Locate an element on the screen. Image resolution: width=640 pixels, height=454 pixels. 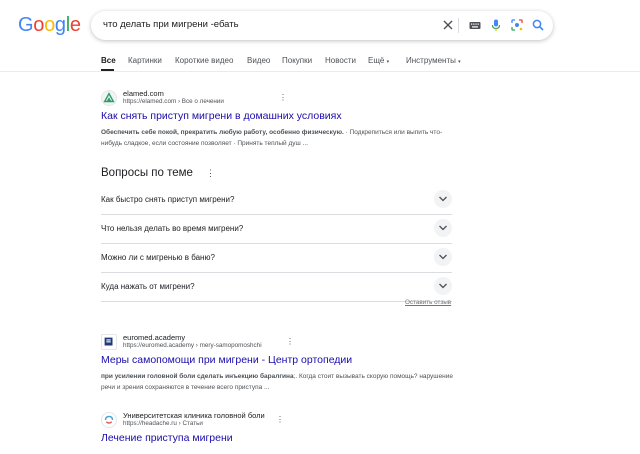
paa-question-text: Можно ли с мигренью в баню? is located at coordinates (158, 257).